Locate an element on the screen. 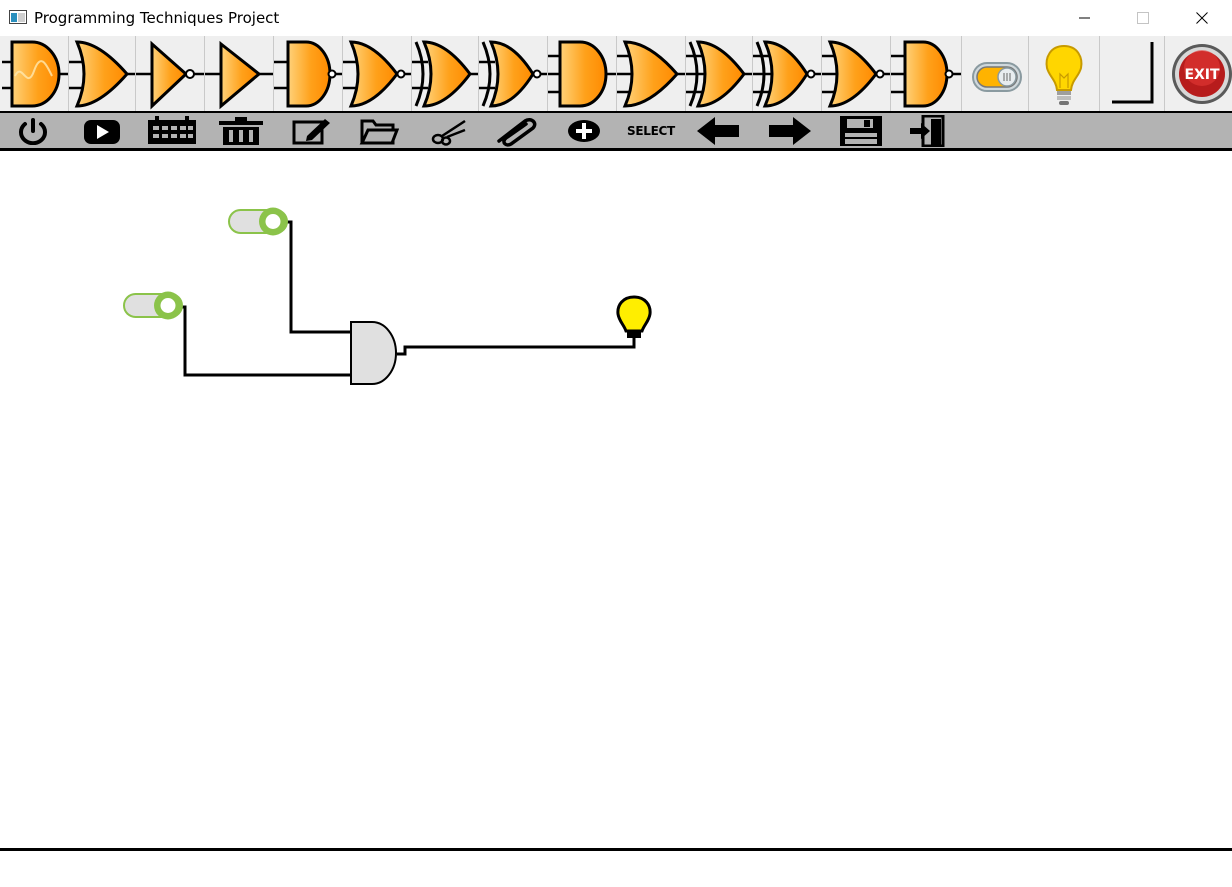 The image size is (1232, 887). xor2-gate-icon is located at coordinates (445, 74).